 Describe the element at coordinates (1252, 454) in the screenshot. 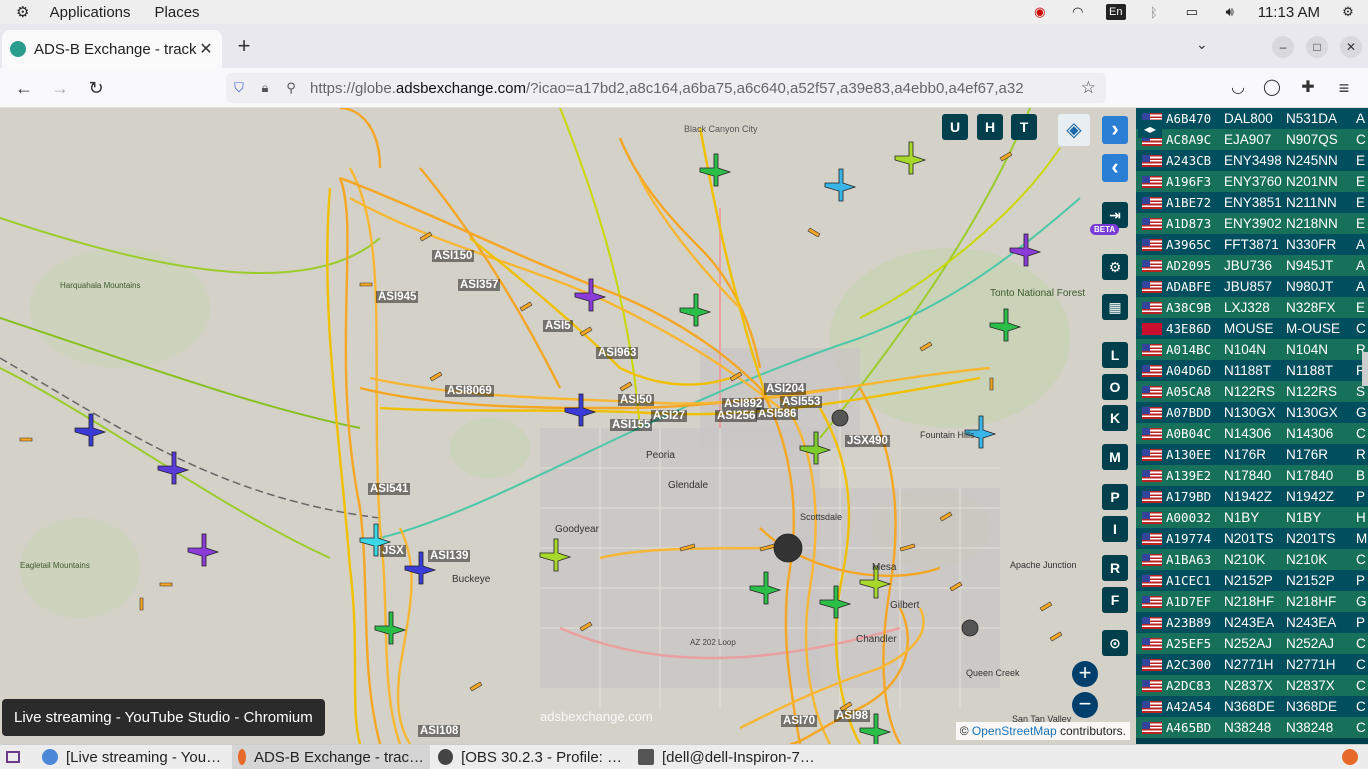

I see `table-row: A130EE N176R N176R R` at that location.